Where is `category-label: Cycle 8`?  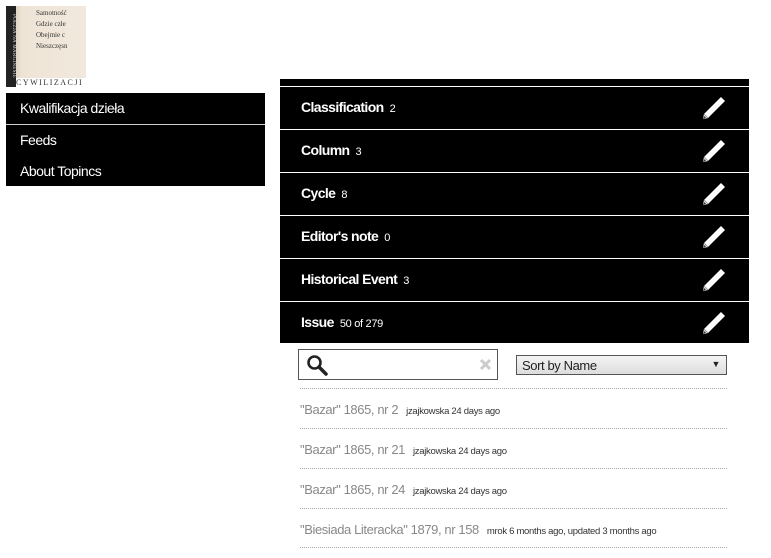 category-label: Cycle 8 is located at coordinates (324, 193).